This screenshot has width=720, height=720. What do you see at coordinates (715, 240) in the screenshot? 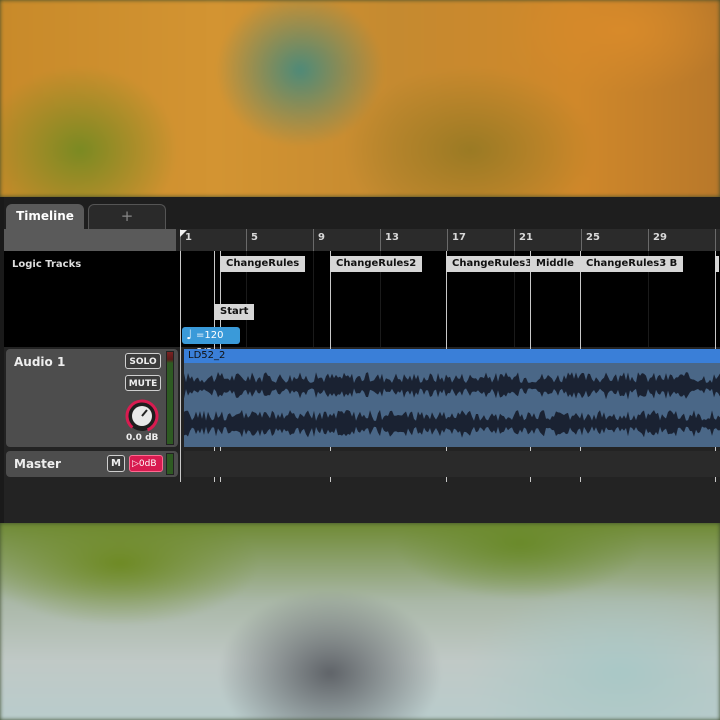
I see `ruler-tick: 3` at bounding box center [715, 240].